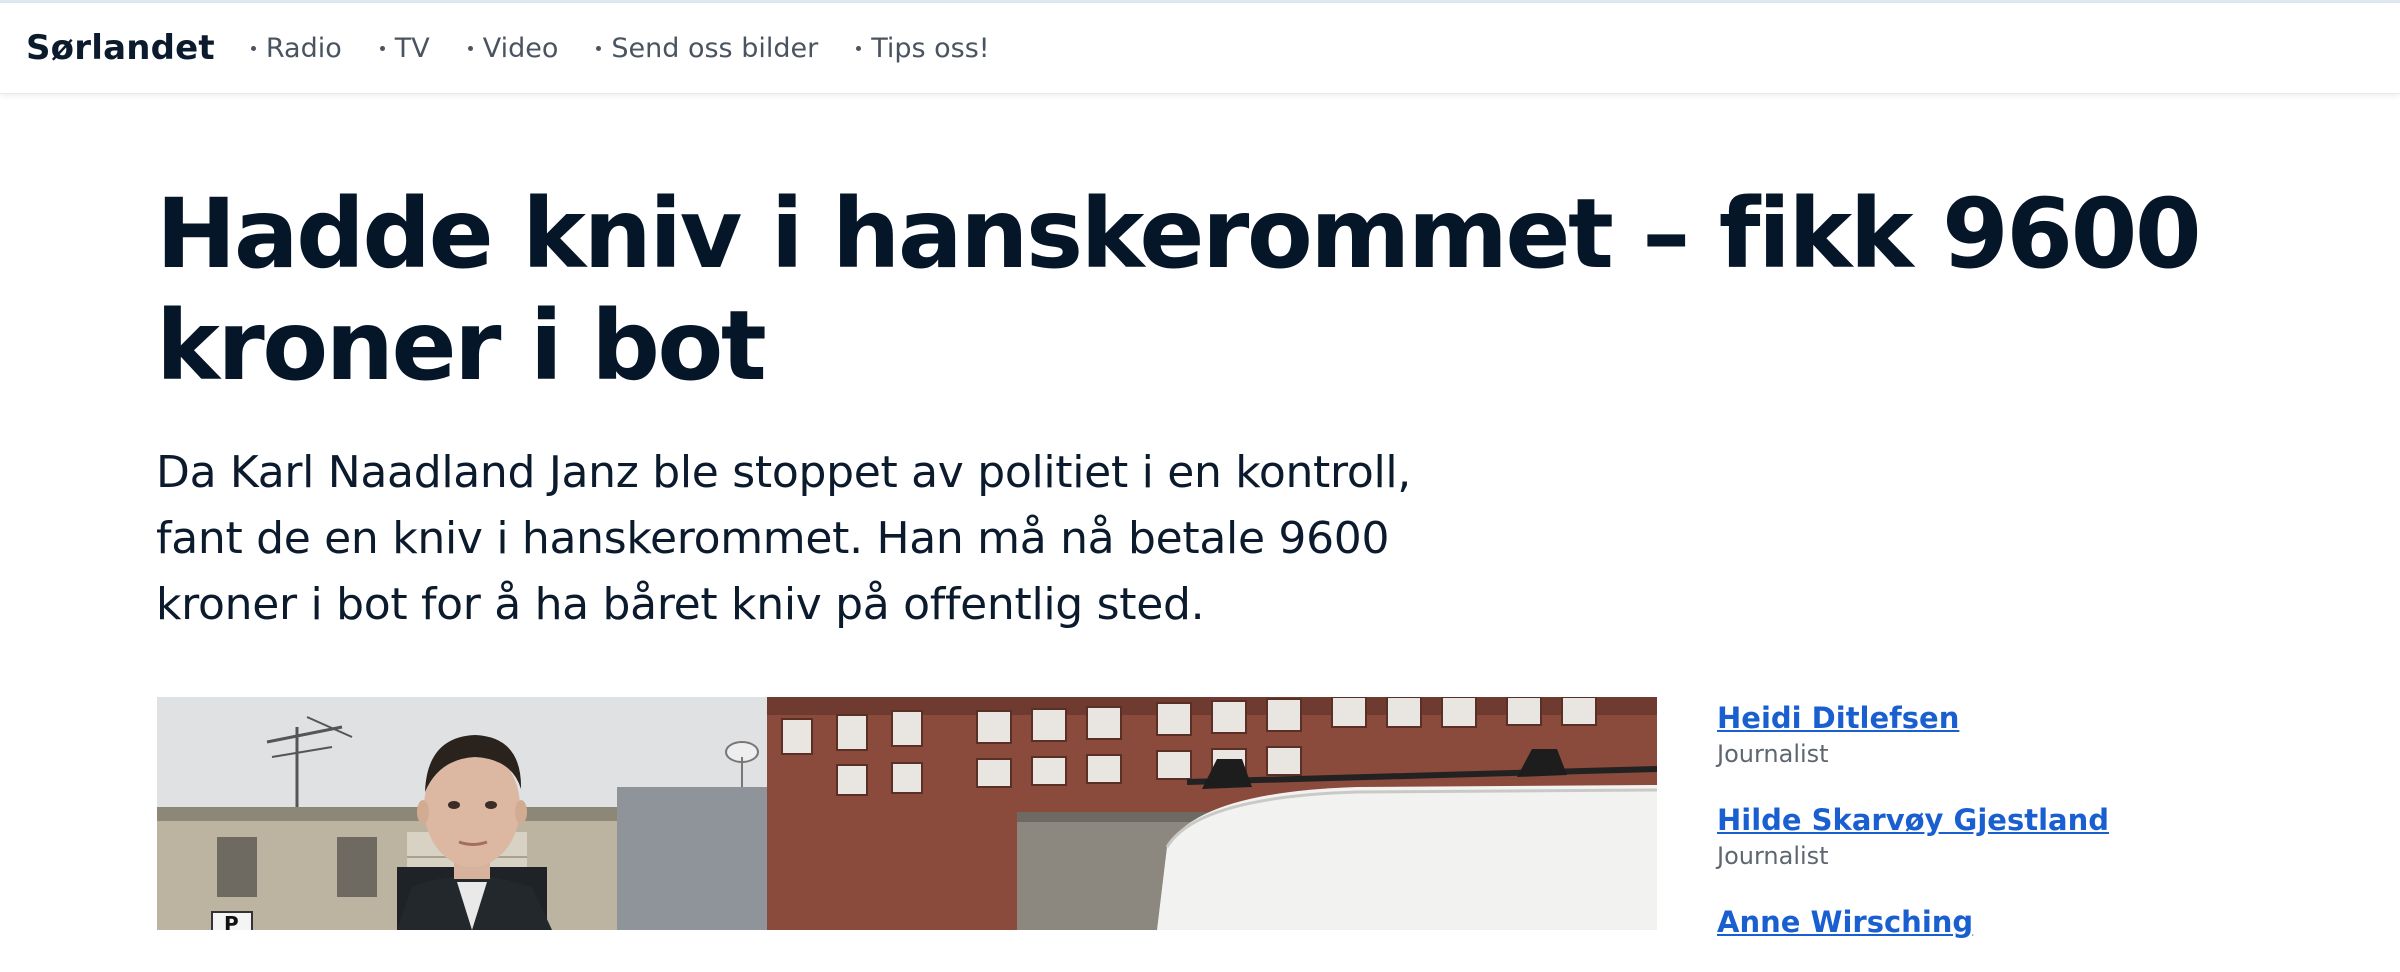 The width and height of the screenshot is (2400, 972). I want to click on nav-item-label: Radio, so click(303, 48).